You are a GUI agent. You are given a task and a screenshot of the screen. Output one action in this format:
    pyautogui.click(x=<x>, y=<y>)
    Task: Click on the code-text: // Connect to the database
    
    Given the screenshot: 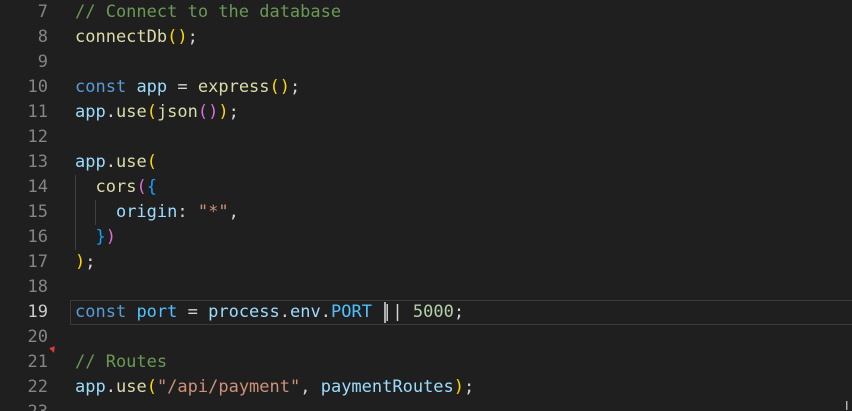 What is the action you would take?
    pyautogui.click(x=208, y=12)
    